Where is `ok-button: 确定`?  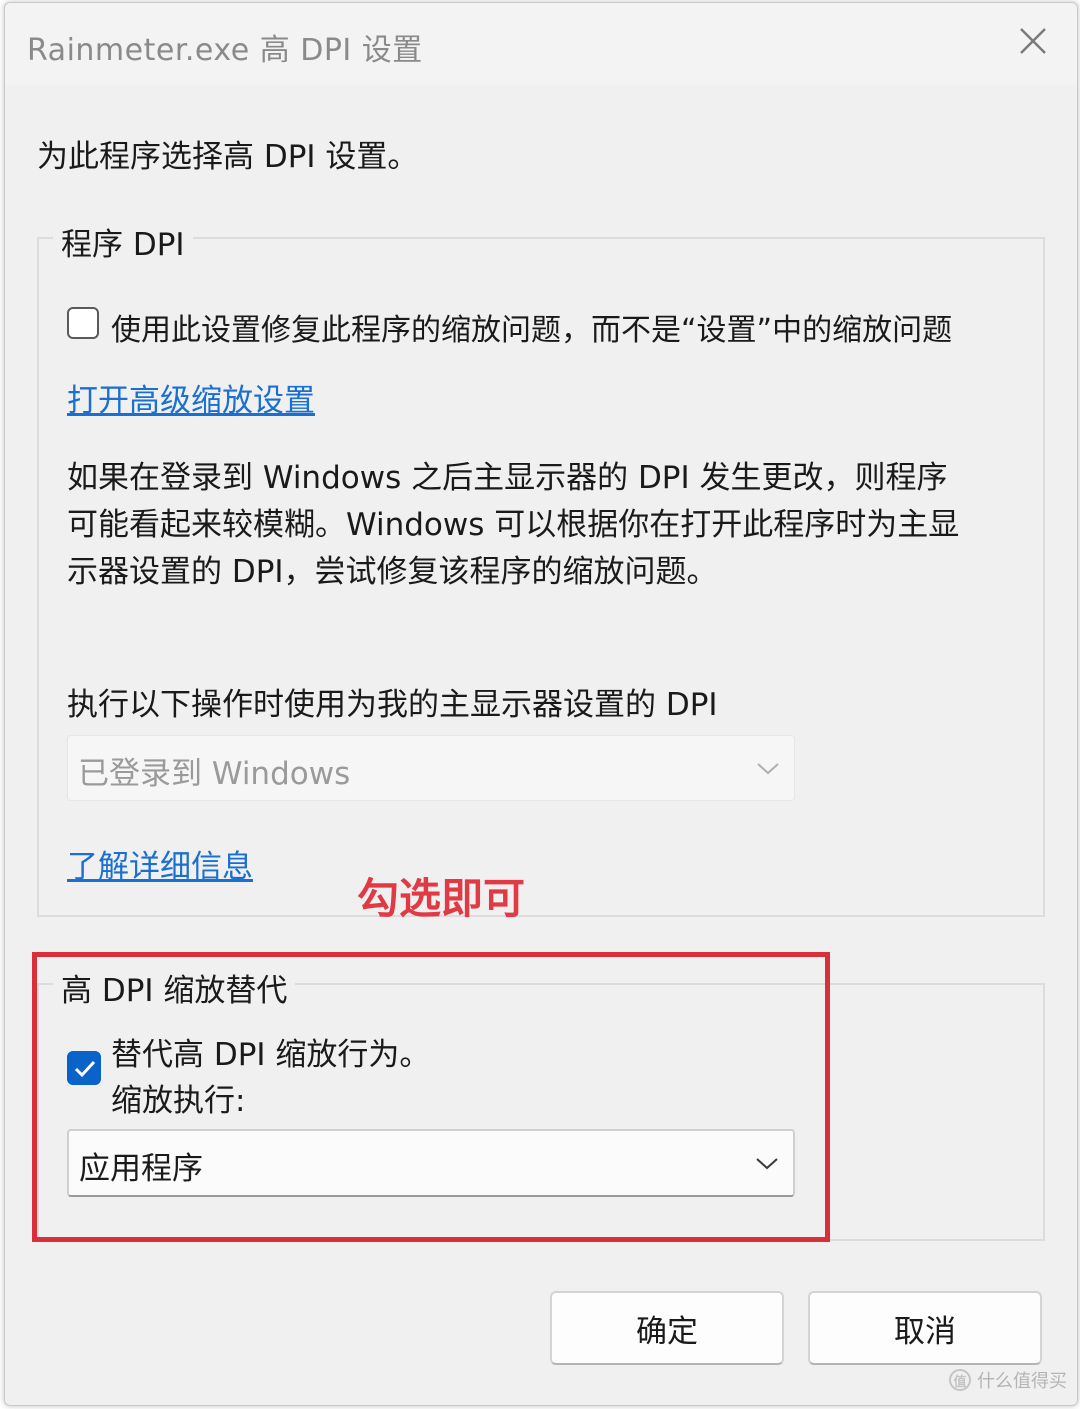 ok-button: 确定 is located at coordinates (667, 1328).